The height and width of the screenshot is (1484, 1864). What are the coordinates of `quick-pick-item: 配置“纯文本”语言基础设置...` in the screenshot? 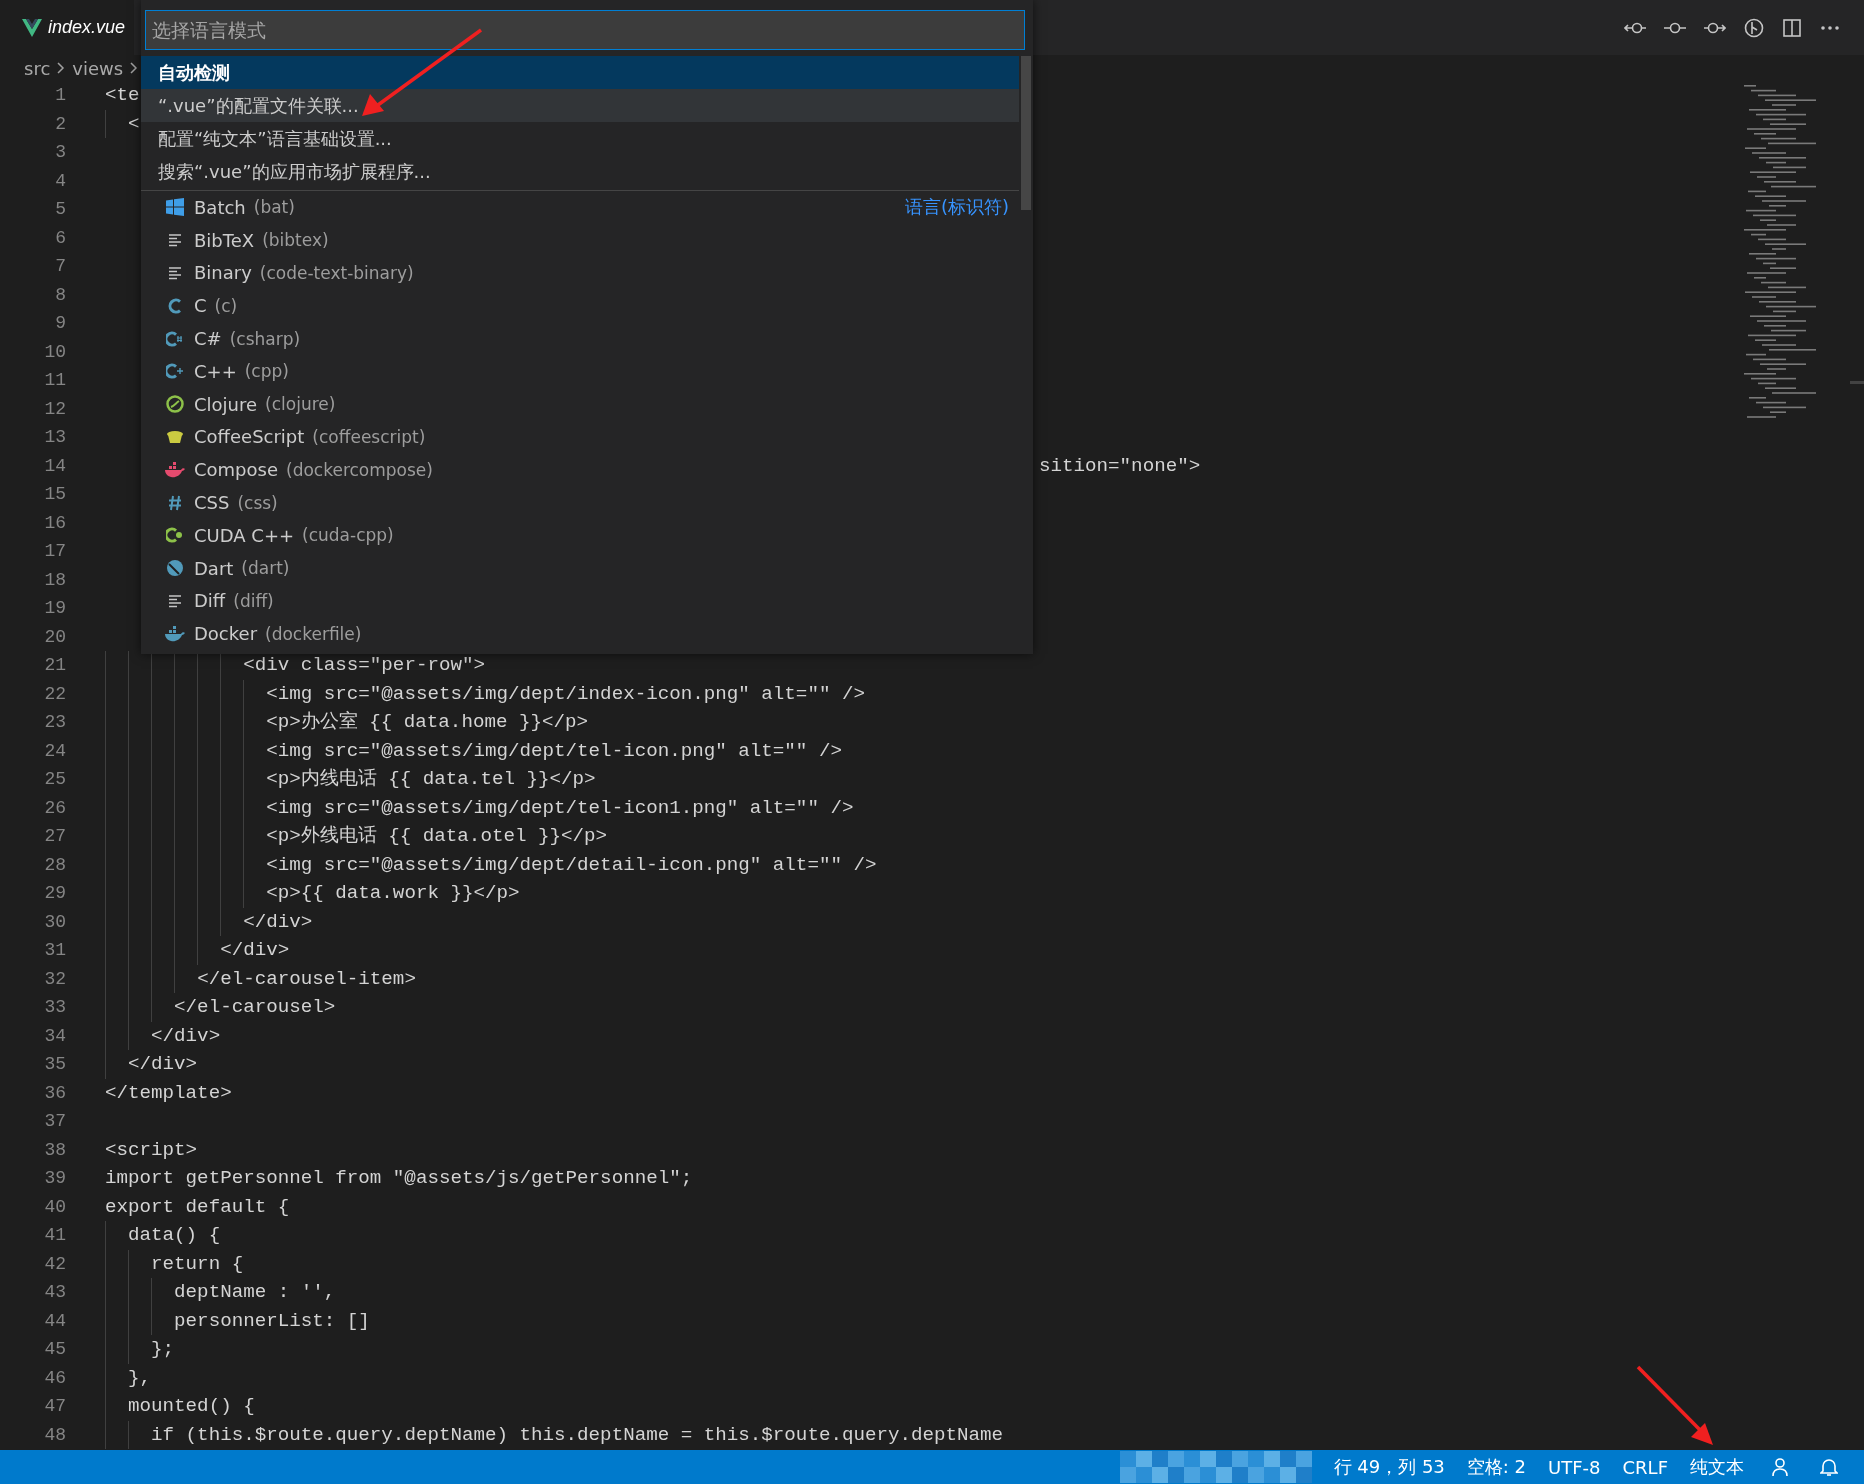 It's located at (580, 138).